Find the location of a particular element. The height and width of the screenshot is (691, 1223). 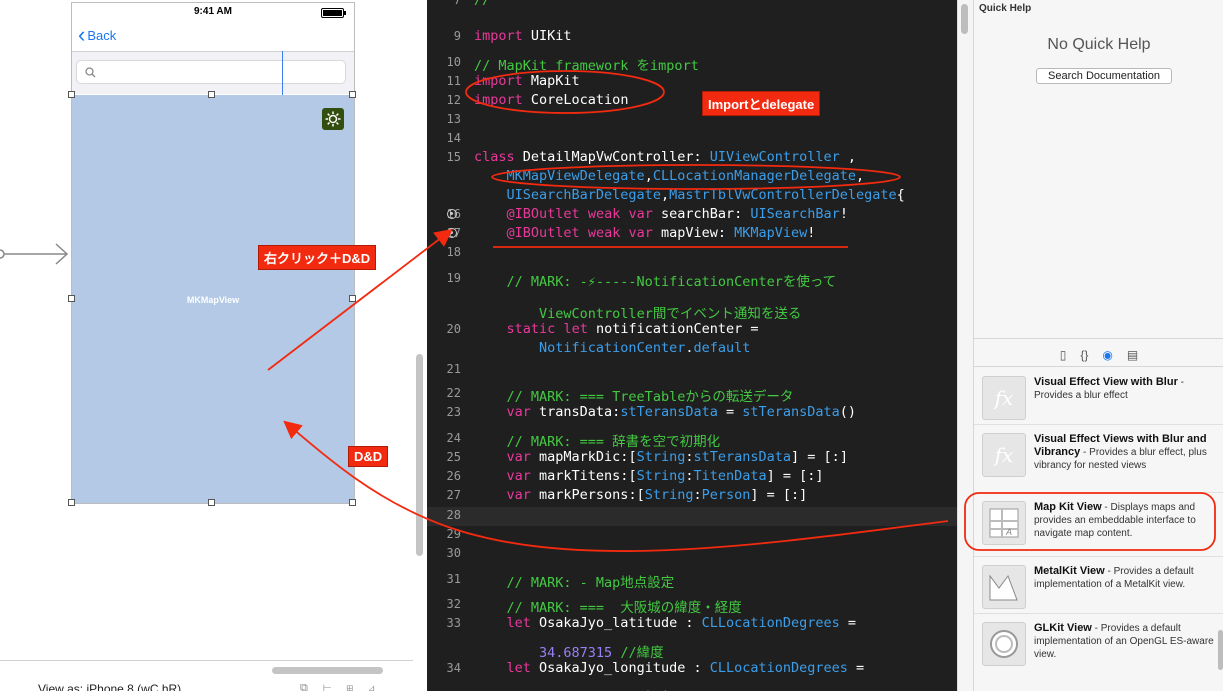

view-as-device: View as: iPhone 8 (wC hR) is located at coordinates (109, 686).